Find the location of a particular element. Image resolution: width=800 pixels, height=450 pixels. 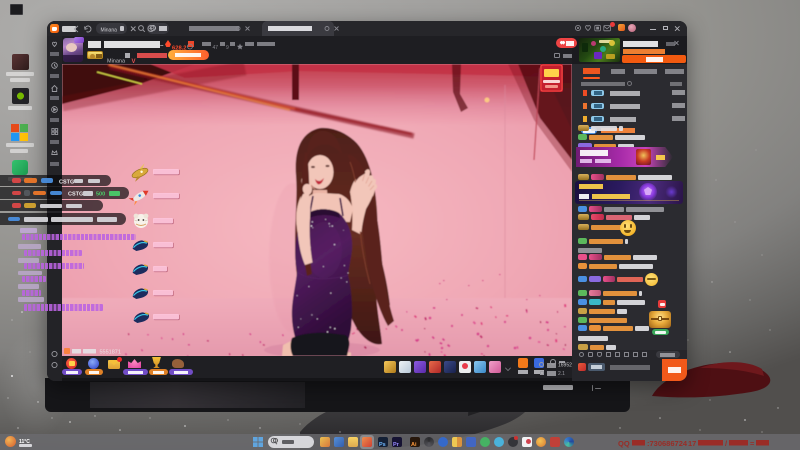

svg-text: 5551871 is located at coordinates (110, 353).